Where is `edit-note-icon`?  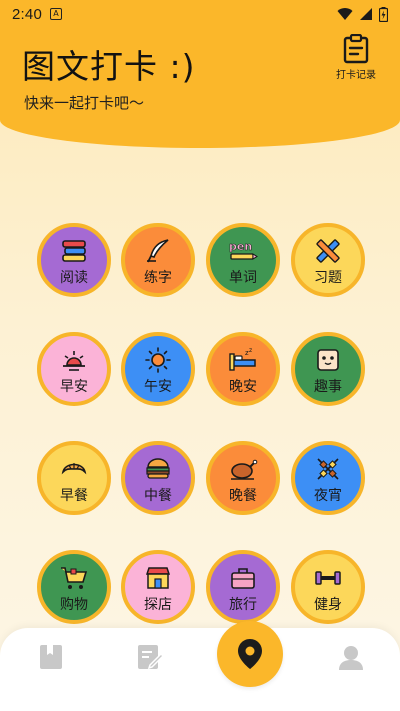
edit-note-icon is located at coordinates (151, 657).